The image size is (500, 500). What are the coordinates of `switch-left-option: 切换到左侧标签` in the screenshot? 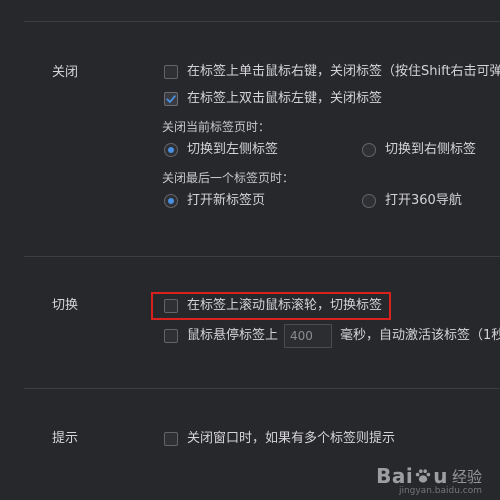 It's located at (221, 150).